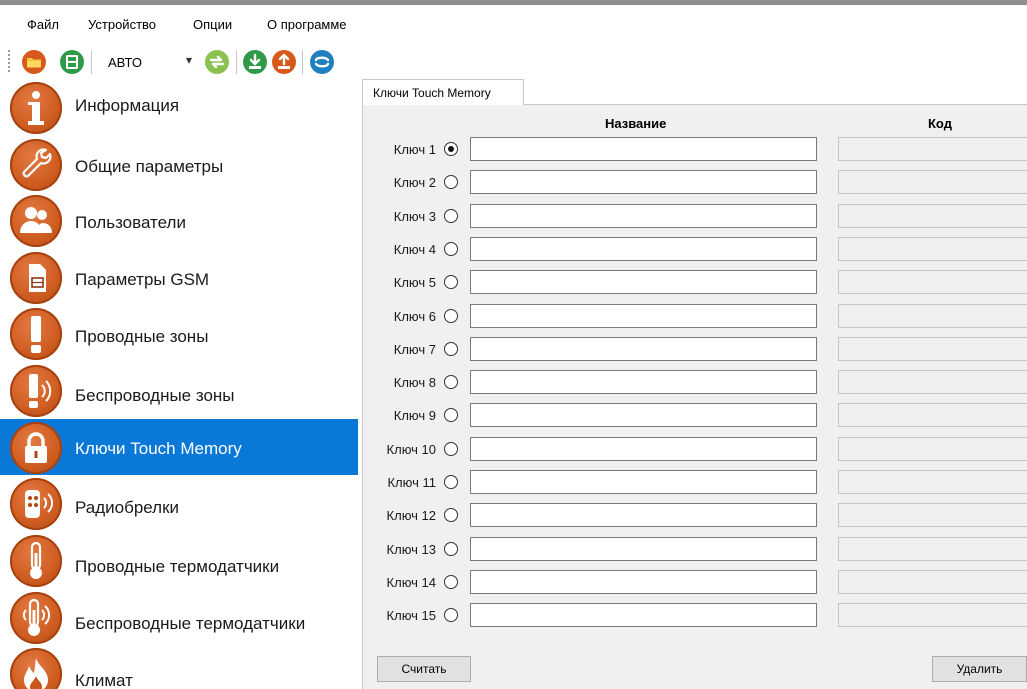  Describe the element at coordinates (9, 62) in the screenshot. I see `toolbar-grip` at that location.